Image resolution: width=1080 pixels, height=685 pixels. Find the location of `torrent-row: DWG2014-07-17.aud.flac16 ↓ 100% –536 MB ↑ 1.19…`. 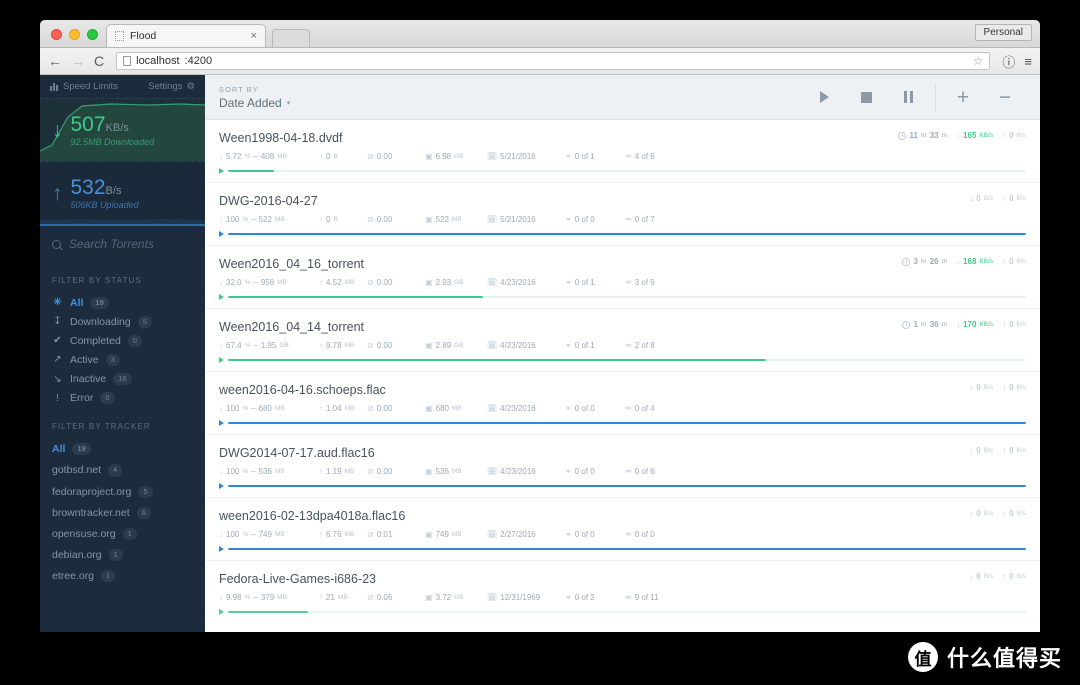

torrent-row: DWG2014-07-17.aud.flac16 ↓ 100% –536 MB ↑ 1.19… is located at coordinates (622, 466).